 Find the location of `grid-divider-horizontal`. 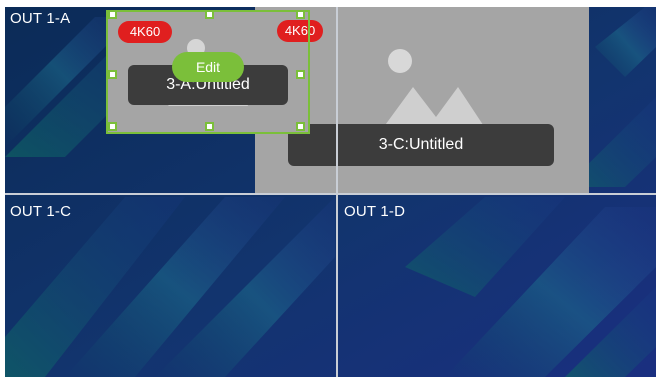

grid-divider-horizontal is located at coordinates (330, 194).